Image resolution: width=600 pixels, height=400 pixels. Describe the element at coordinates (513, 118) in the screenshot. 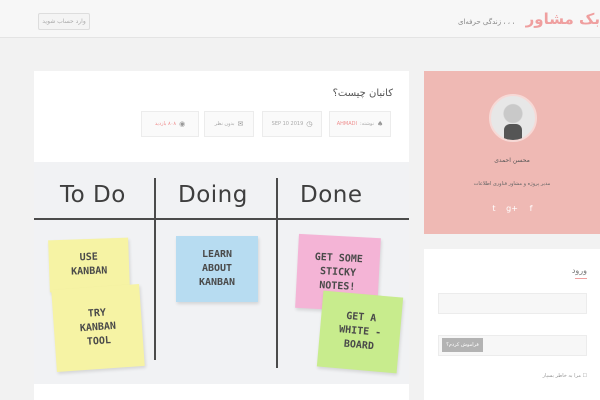

I see `avatar` at that location.